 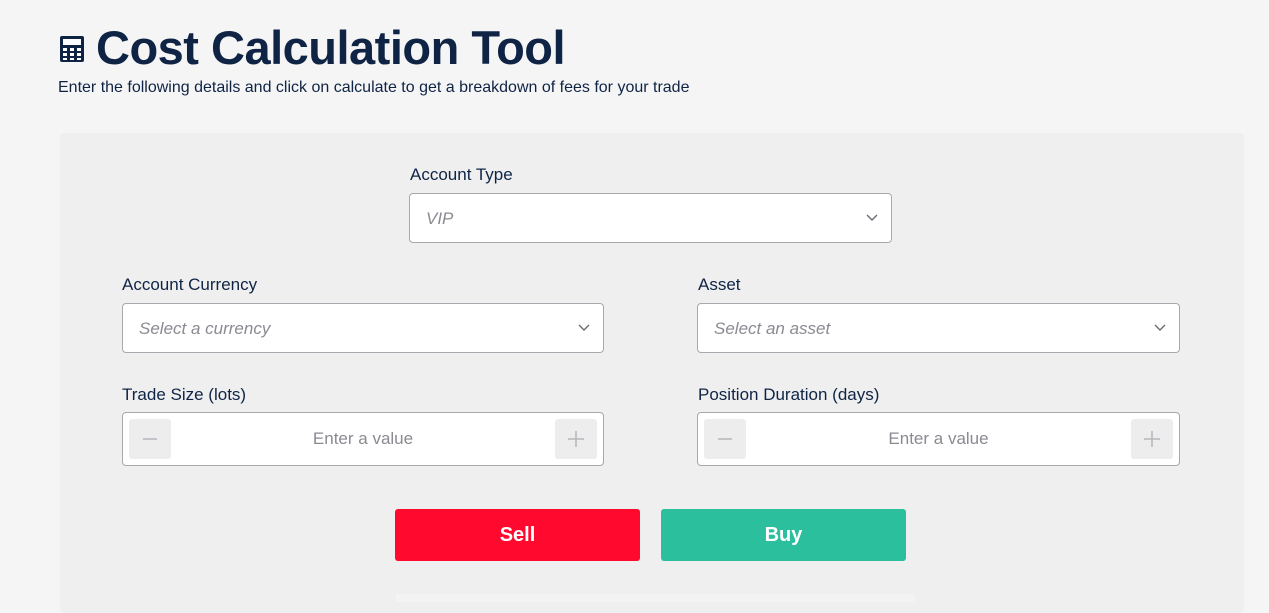 What do you see at coordinates (363, 328) in the screenshot?
I see `account-currency-select: Select a currency` at bounding box center [363, 328].